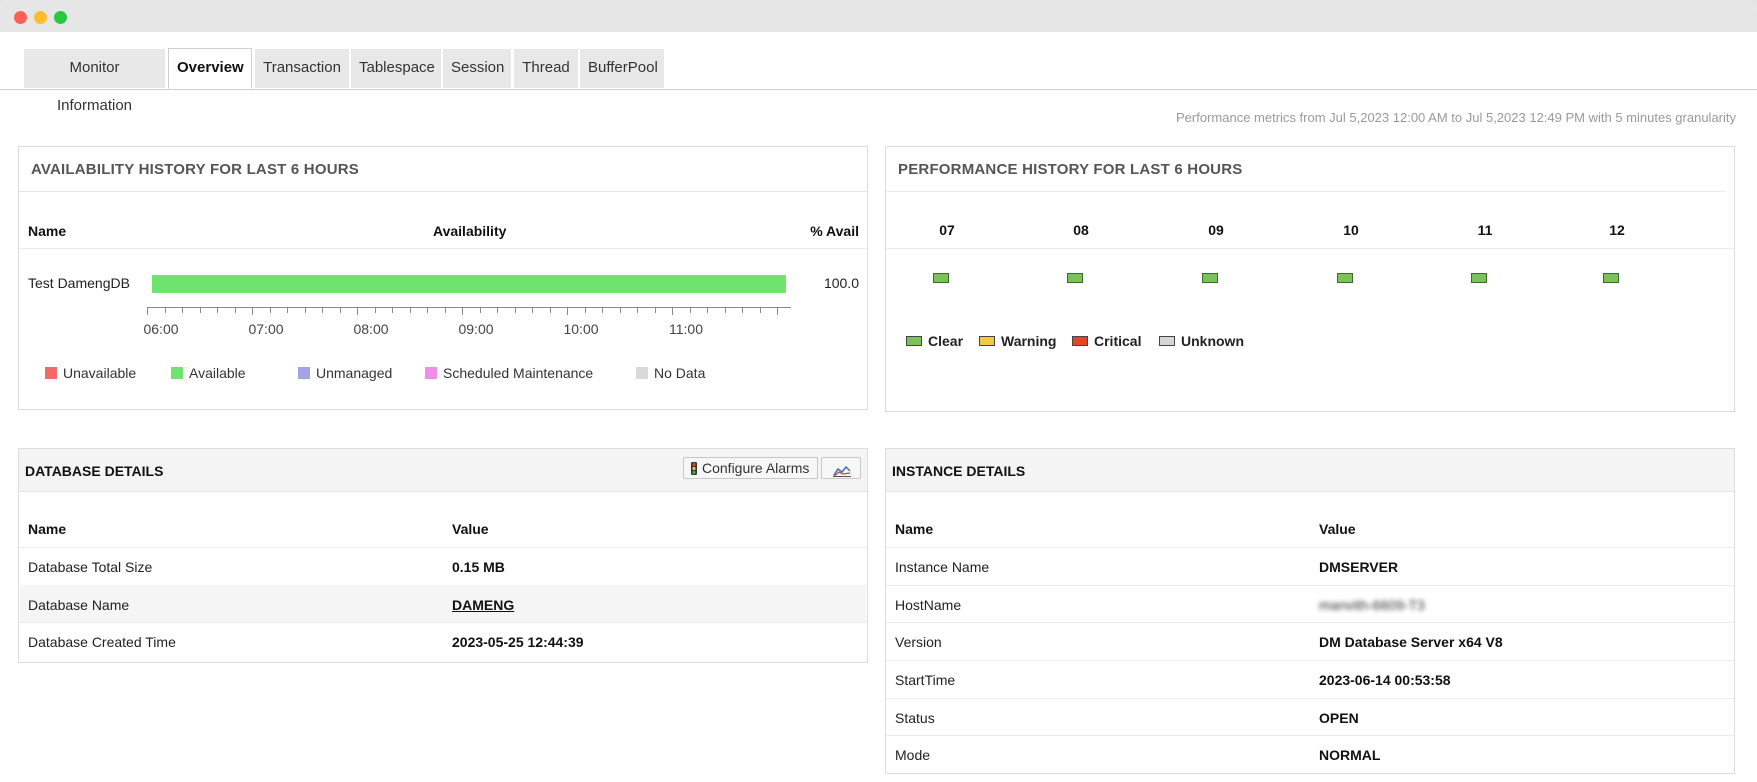 Image resolution: width=1757 pixels, height=782 pixels. Describe the element at coordinates (477, 68) in the screenshot. I see `tab-session: Session` at that location.